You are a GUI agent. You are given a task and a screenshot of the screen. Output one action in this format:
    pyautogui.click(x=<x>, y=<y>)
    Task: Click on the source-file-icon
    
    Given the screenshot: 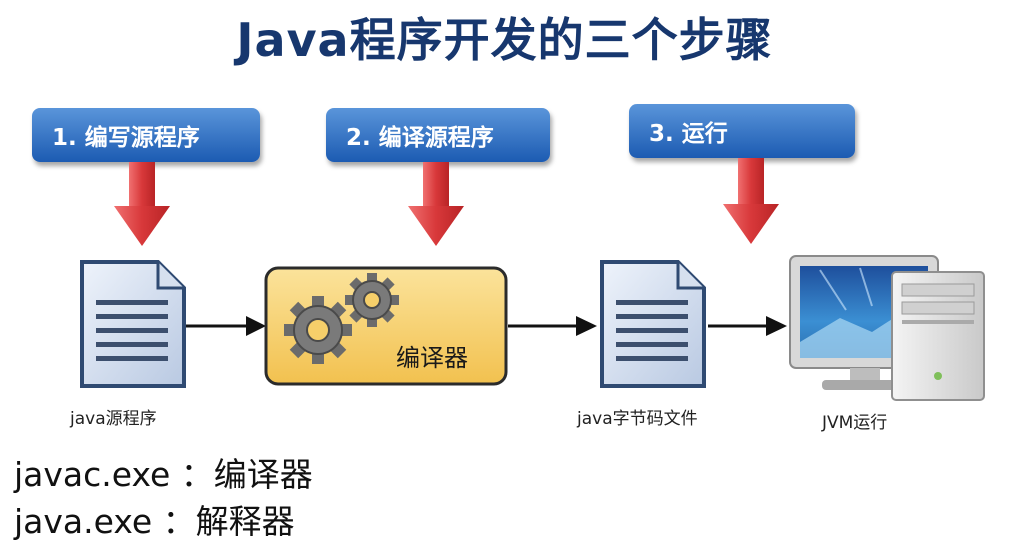 What is the action you would take?
    pyautogui.click(x=133, y=324)
    